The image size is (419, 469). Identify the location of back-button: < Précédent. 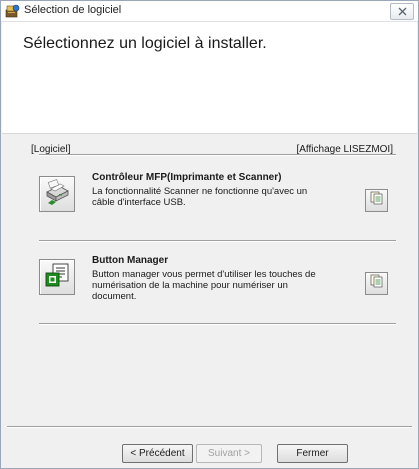
(157, 453).